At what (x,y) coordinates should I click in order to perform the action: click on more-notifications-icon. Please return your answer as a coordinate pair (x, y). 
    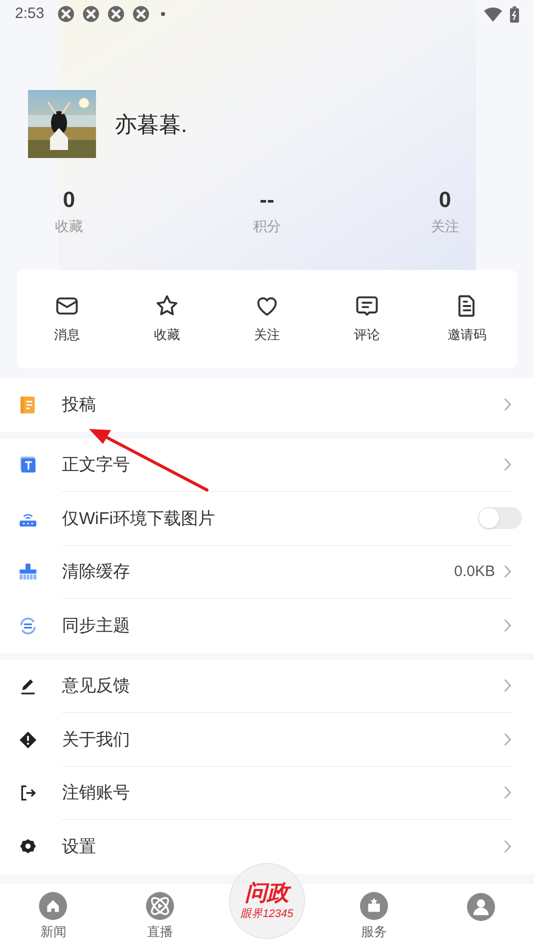
    Looking at the image, I should click on (163, 14).